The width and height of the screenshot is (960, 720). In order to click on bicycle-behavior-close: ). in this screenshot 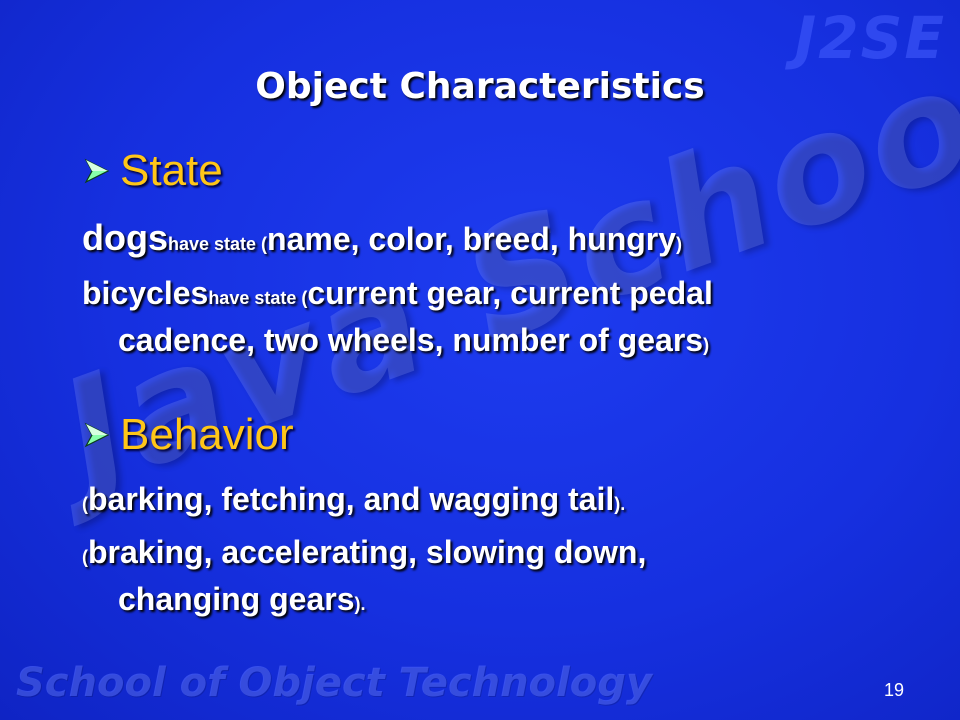, I will do `click(360, 604)`.